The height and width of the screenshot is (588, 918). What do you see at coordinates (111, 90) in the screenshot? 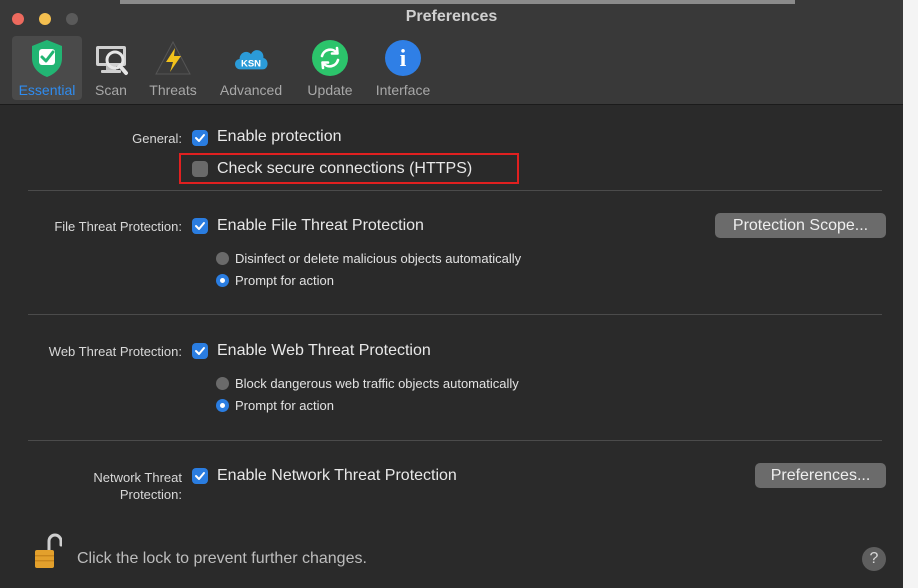
I see `tab-scan-label: Scan` at bounding box center [111, 90].